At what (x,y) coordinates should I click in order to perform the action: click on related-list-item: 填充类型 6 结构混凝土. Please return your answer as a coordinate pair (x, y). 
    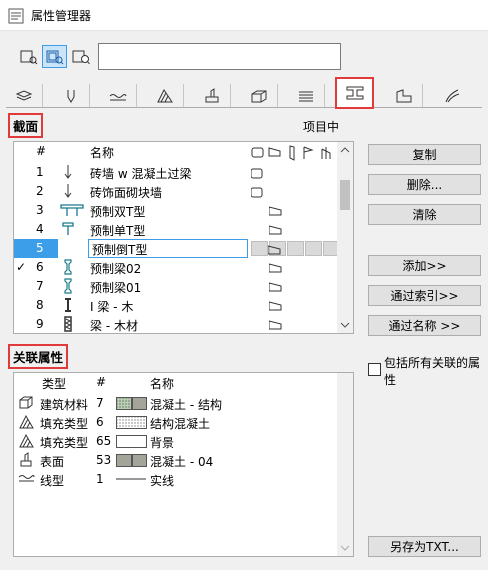
    Looking at the image, I should click on (176, 422).